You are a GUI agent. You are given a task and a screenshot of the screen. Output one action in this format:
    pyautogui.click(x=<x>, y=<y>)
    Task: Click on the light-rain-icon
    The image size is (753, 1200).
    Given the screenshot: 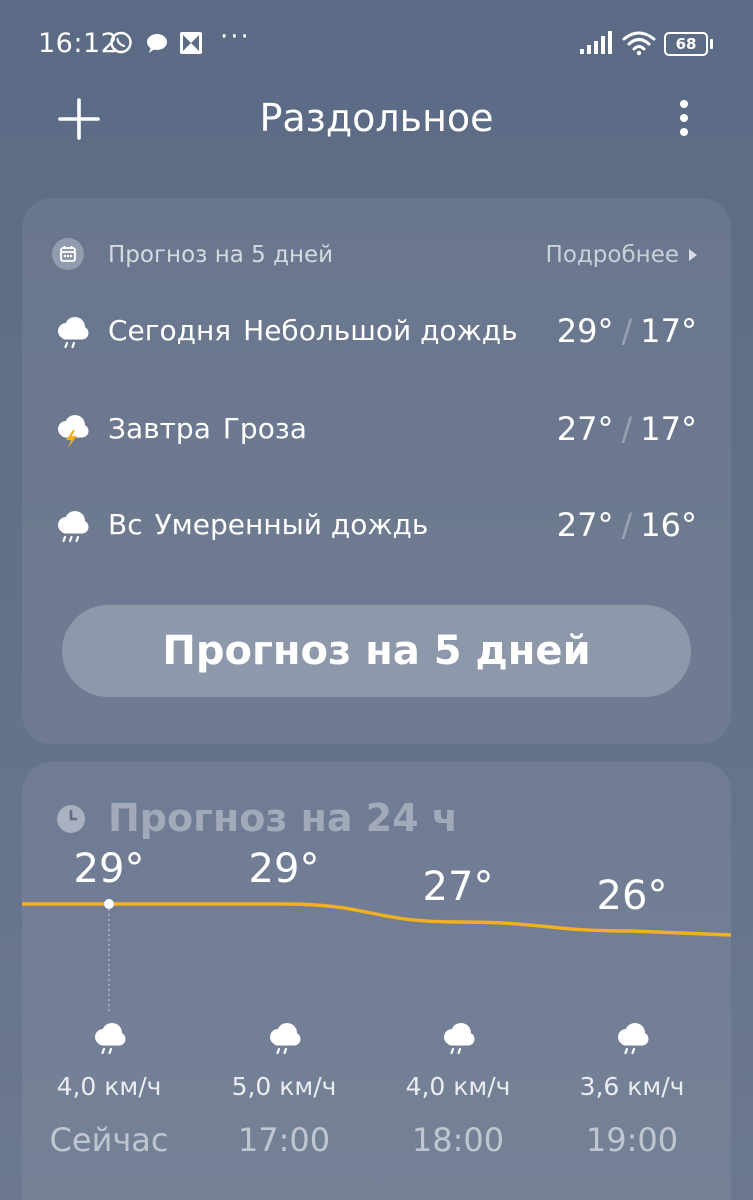 What is the action you would take?
    pyautogui.click(x=72, y=332)
    